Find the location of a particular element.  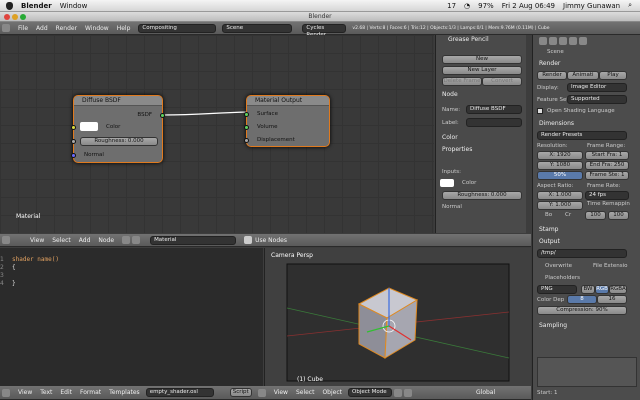

3d-viewport: Camera Persp (1) Cube is located at coordinates (397, 317).